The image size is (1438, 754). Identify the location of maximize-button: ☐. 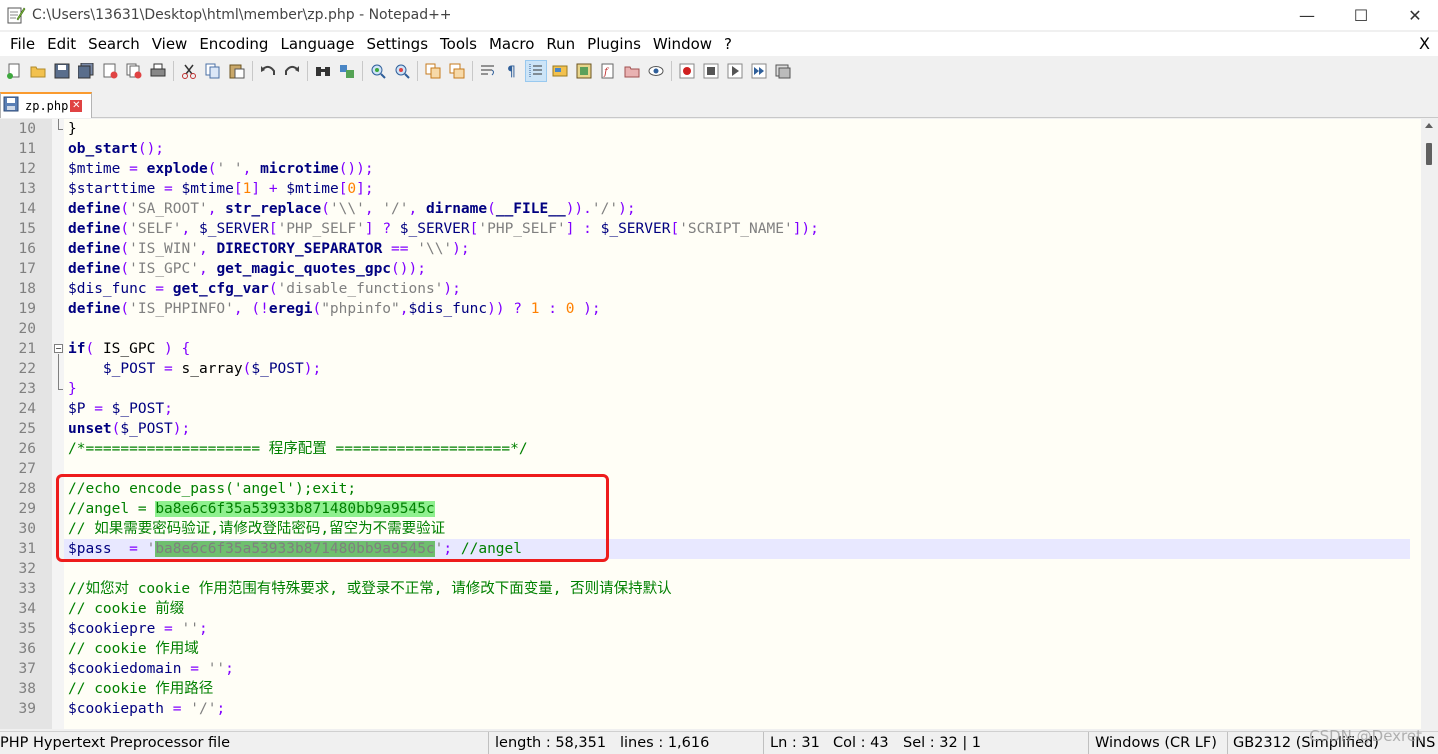
(1361, 15).